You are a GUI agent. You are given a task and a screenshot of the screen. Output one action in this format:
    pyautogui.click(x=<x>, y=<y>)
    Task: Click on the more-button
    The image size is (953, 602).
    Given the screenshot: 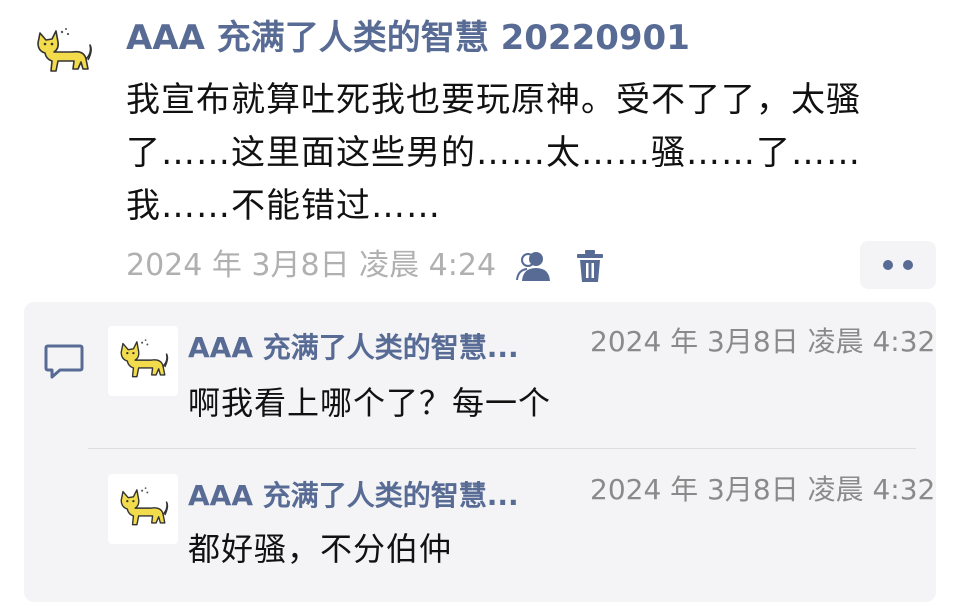 What is the action you would take?
    pyautogui.click(x=898, y=265)
    